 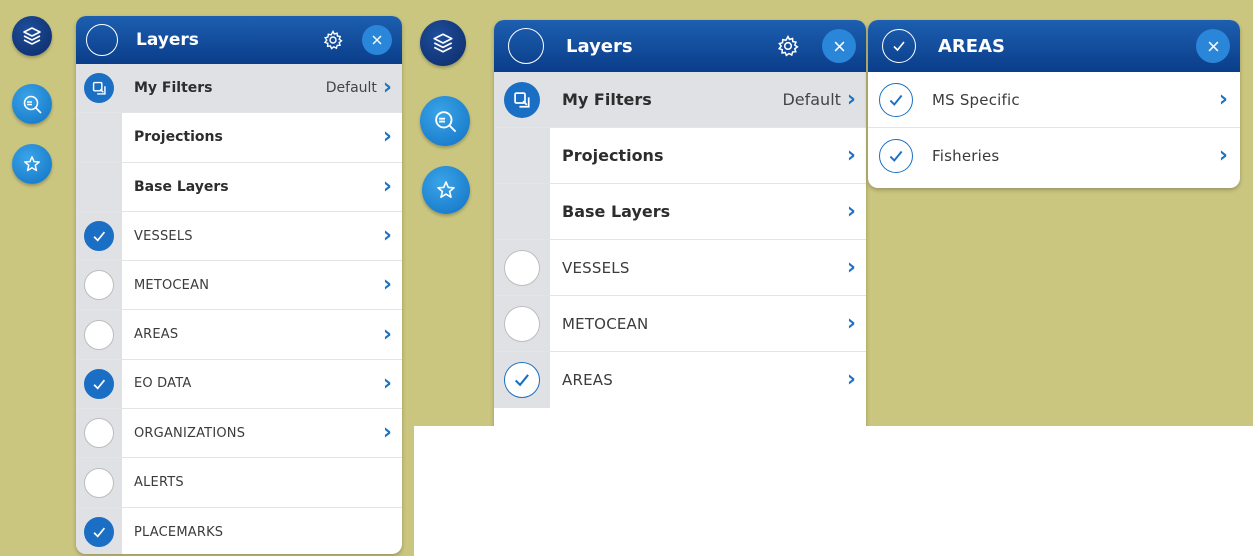 What do you see at coordinates (966, 156) in the screenshot?
I see `area-item-label: Fisheries` at bounding box center [966, 156].